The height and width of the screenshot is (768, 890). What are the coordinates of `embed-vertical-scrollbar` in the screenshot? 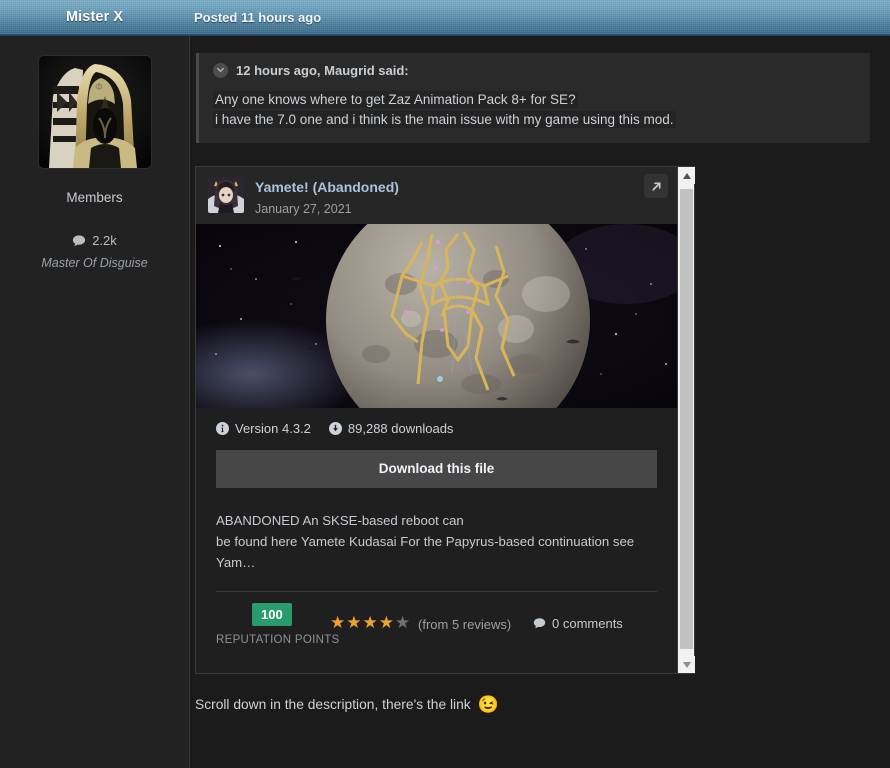 It's located at (686, 420).